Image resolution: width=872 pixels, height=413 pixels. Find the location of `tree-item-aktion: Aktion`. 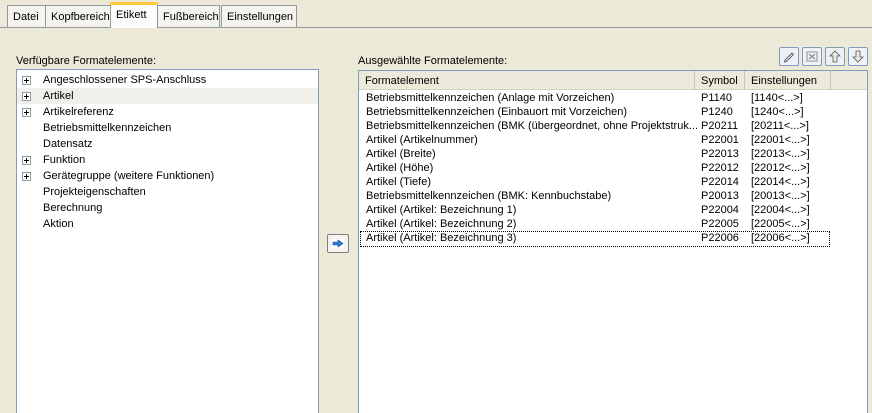

tree-item-aktion: Aktion is located at coordinates (167, 224).